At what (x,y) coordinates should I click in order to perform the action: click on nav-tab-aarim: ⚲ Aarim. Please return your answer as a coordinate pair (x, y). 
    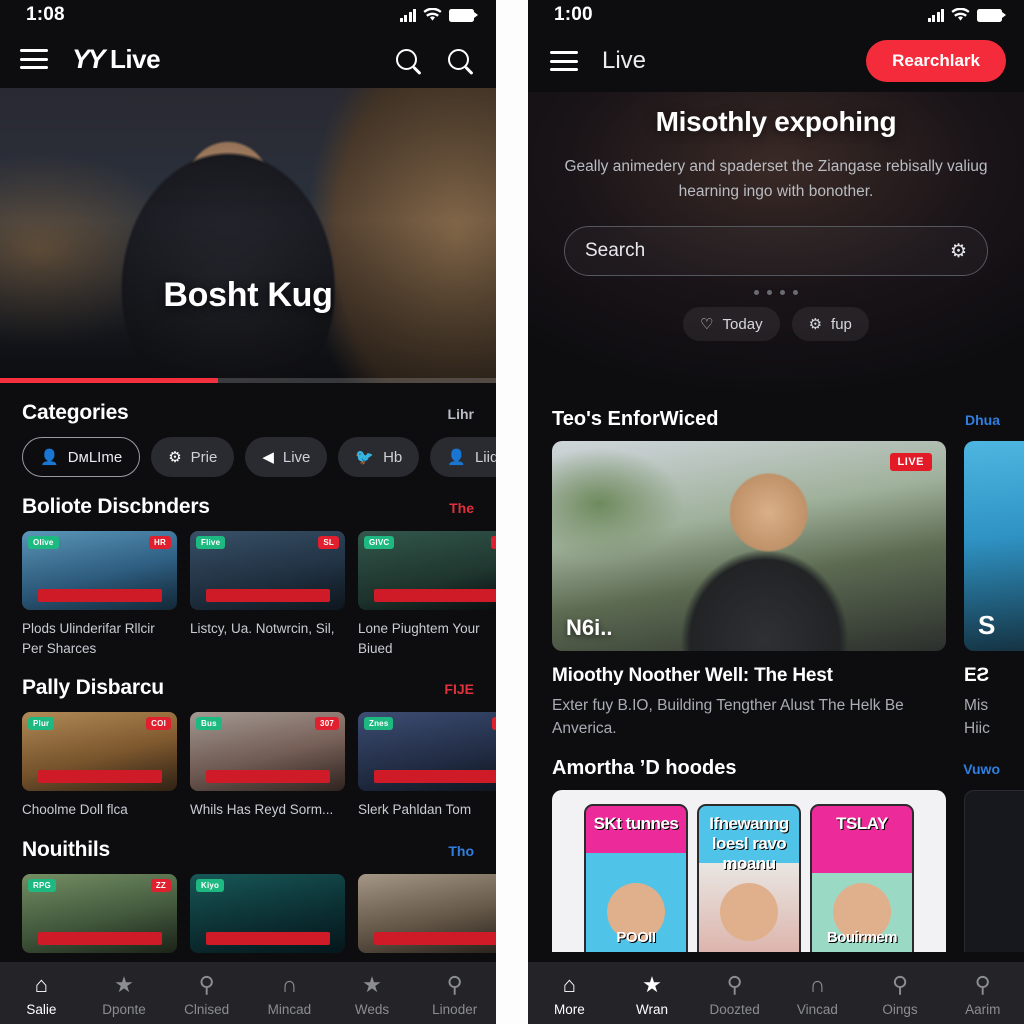
    Looking at the image, I should click on (982, 995).